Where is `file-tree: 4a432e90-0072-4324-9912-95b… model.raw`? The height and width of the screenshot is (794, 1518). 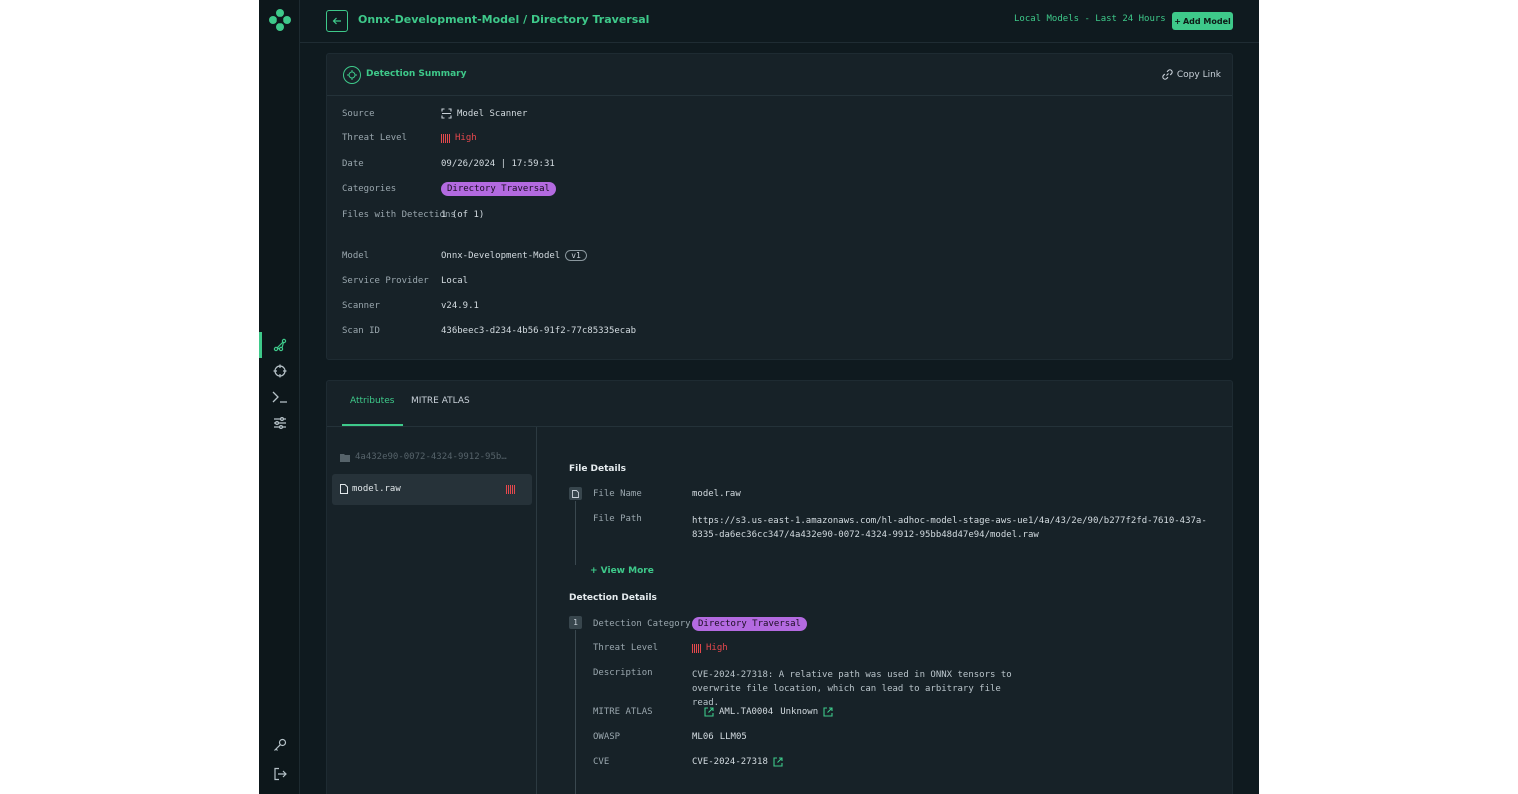 file-tree: 4a432e90-0072-4324-9912-95b… model.raw is located at coordinates (432, 610).